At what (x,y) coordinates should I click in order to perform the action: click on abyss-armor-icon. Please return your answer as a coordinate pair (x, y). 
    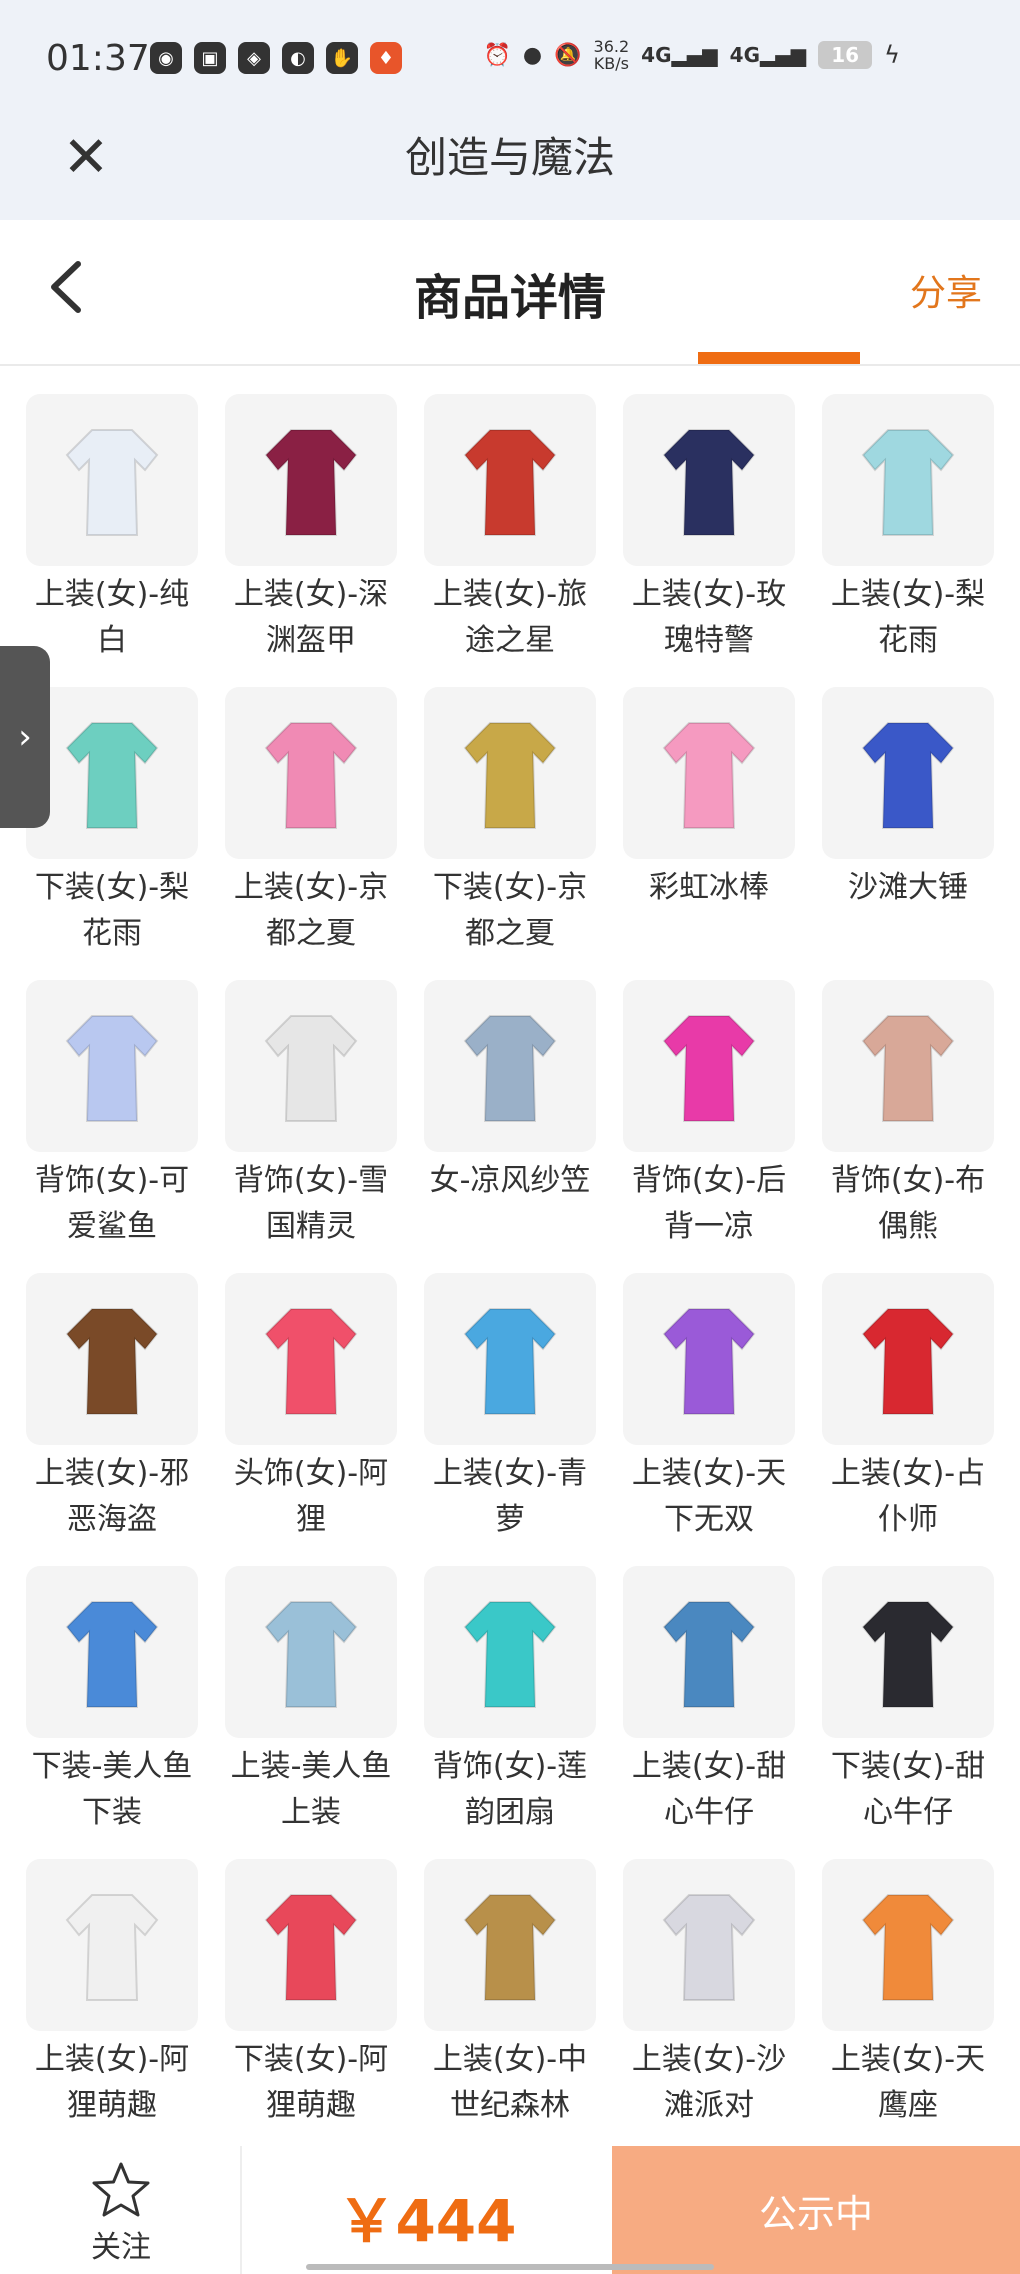
    Looking at the image, I should click on (311, 482).